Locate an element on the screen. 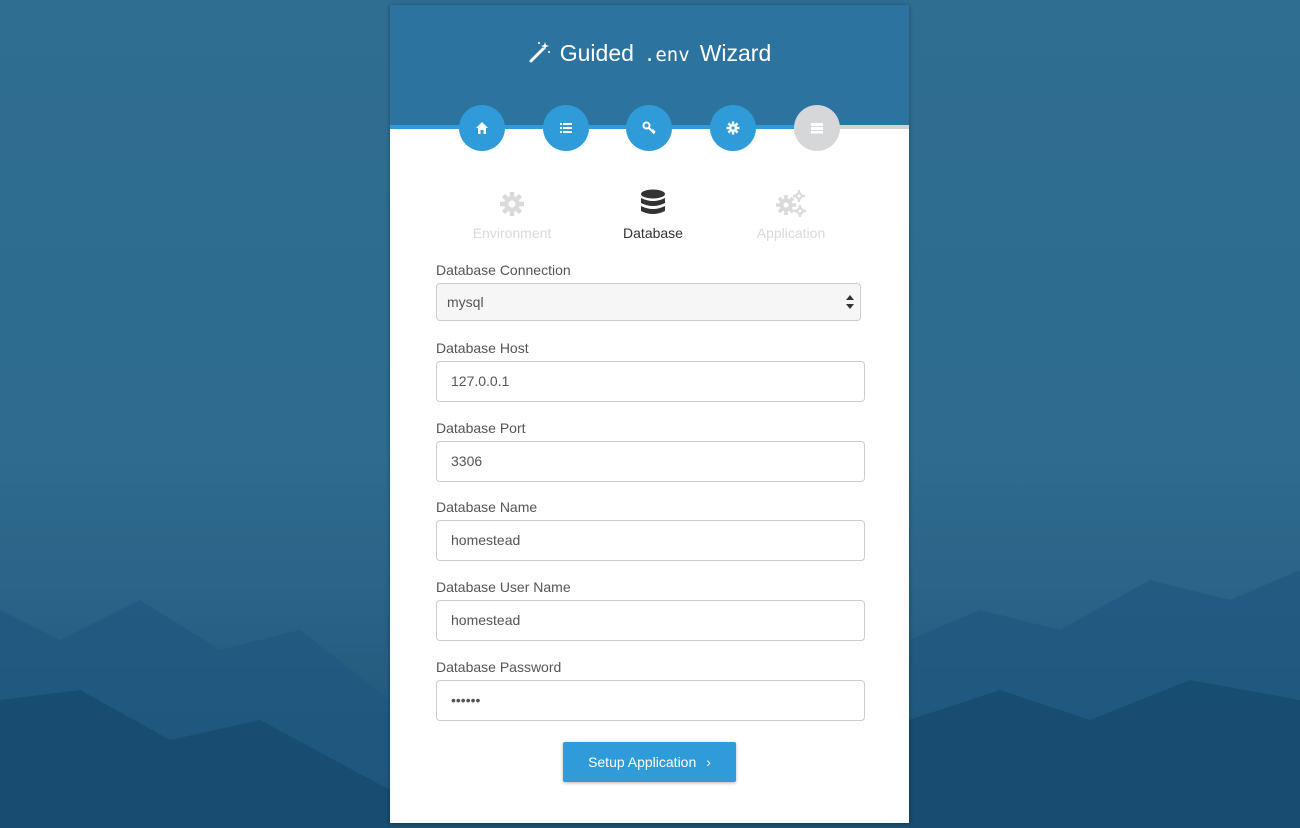 Image resolution: width=1300 pixels, height=828 pixels. home-icon is located at coordinates (482, 128).